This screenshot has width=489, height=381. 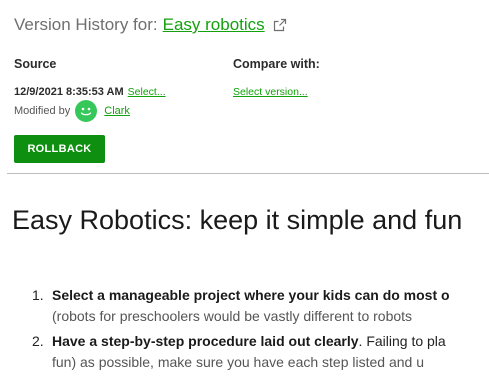 I want to click on source-timestamp: 12/9/2021 8:35:53 AM, so click(x=69, y=92).